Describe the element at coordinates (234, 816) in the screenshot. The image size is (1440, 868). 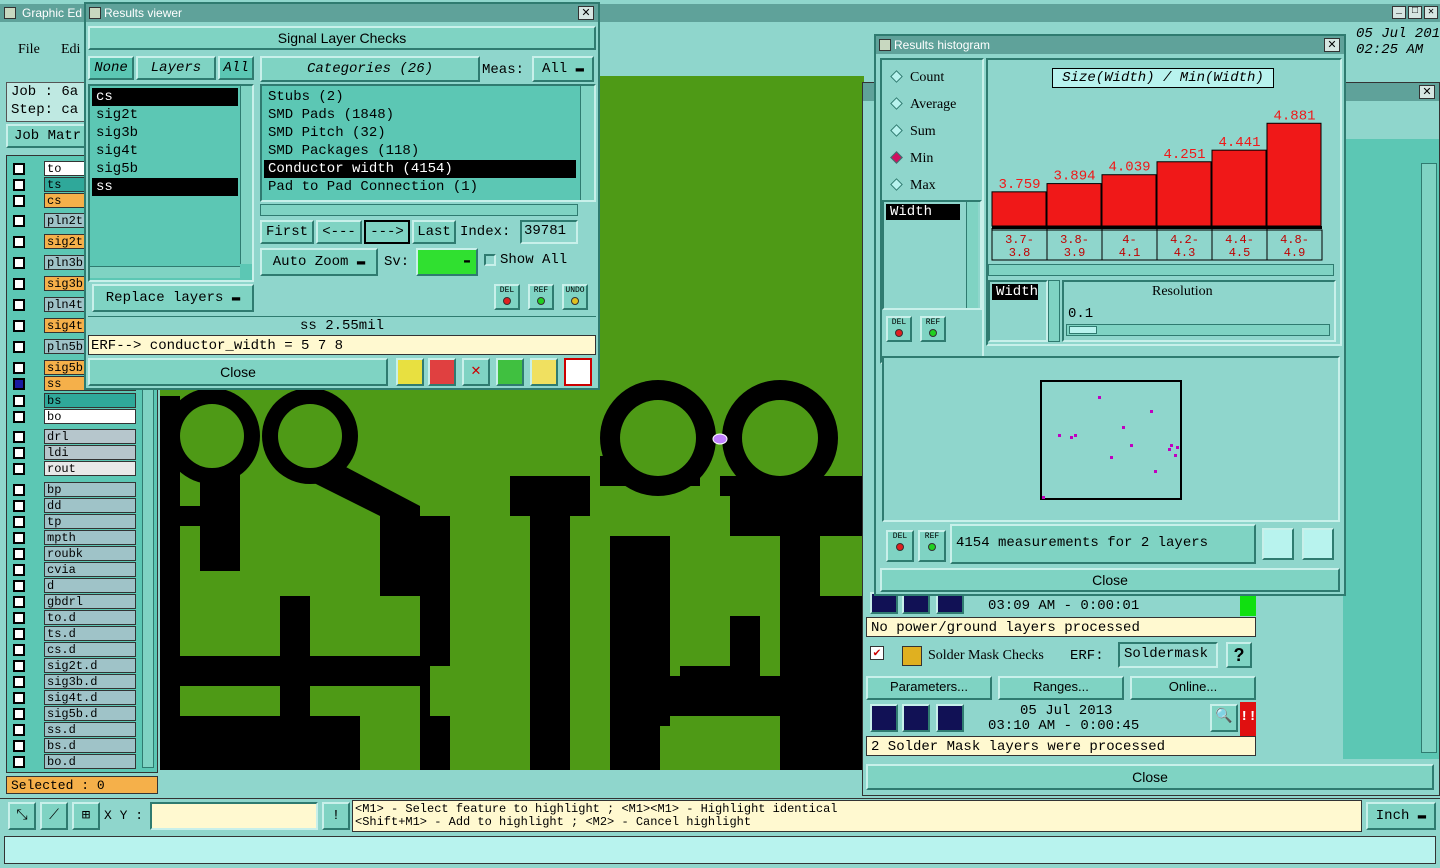
I see `xy-input` at that location.